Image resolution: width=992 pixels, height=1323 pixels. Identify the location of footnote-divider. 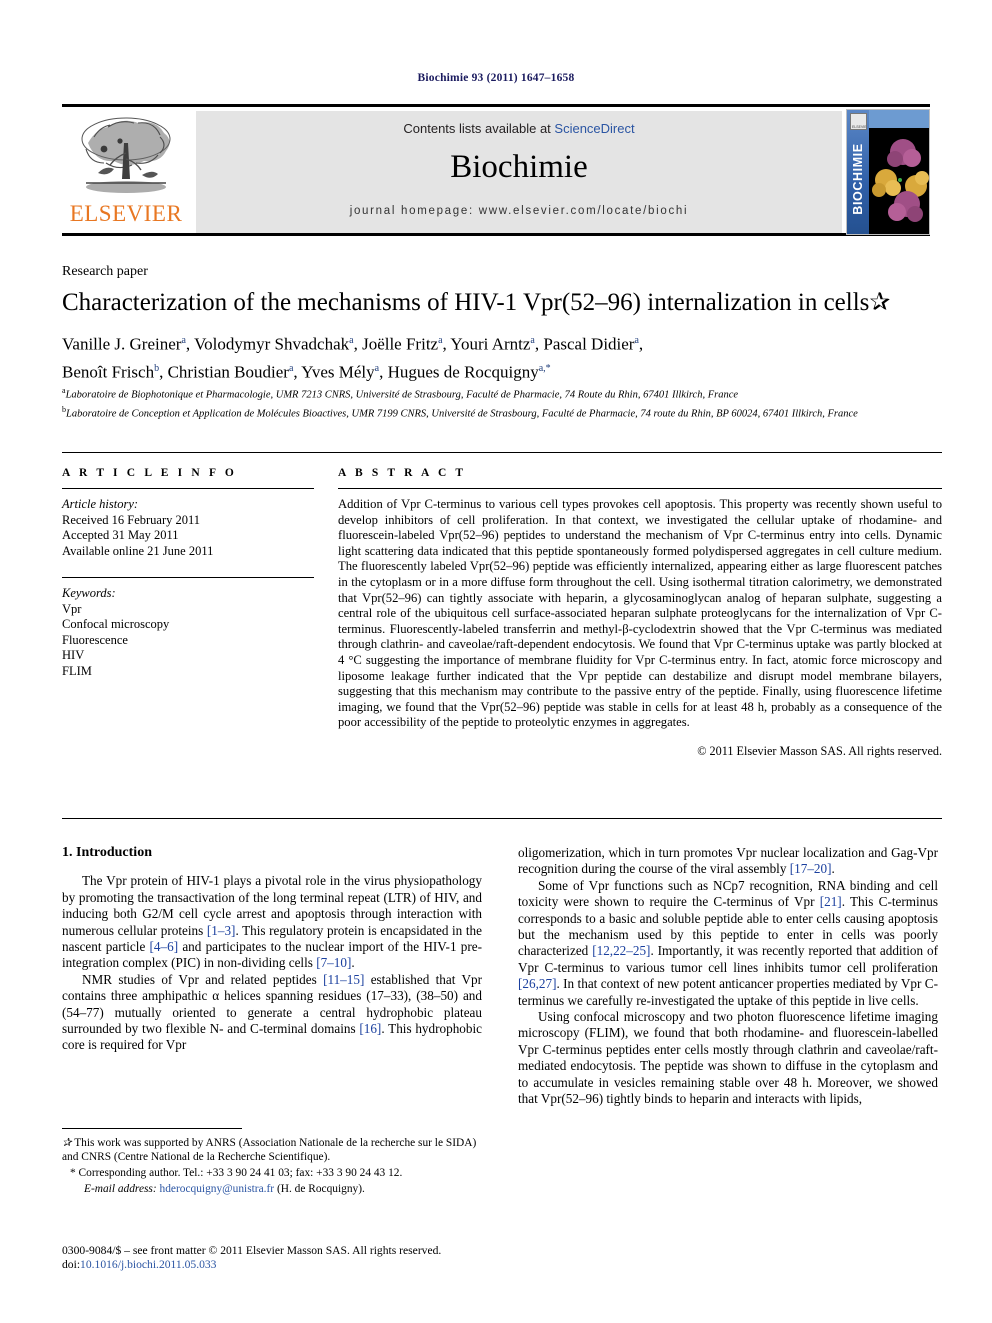
(152, 1128).